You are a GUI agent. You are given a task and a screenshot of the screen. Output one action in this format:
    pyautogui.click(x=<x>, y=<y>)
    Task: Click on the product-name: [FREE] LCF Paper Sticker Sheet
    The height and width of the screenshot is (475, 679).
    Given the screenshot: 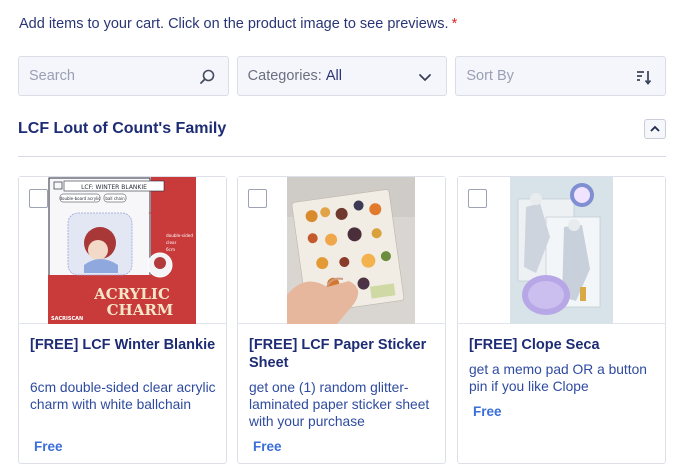 What is the action you would take?
    pyautogui.click(x=344, y=354)
    